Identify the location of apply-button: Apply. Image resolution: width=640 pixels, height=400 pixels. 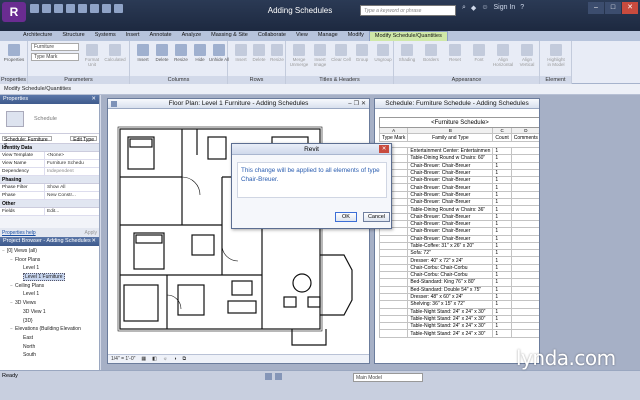
(90, 233).